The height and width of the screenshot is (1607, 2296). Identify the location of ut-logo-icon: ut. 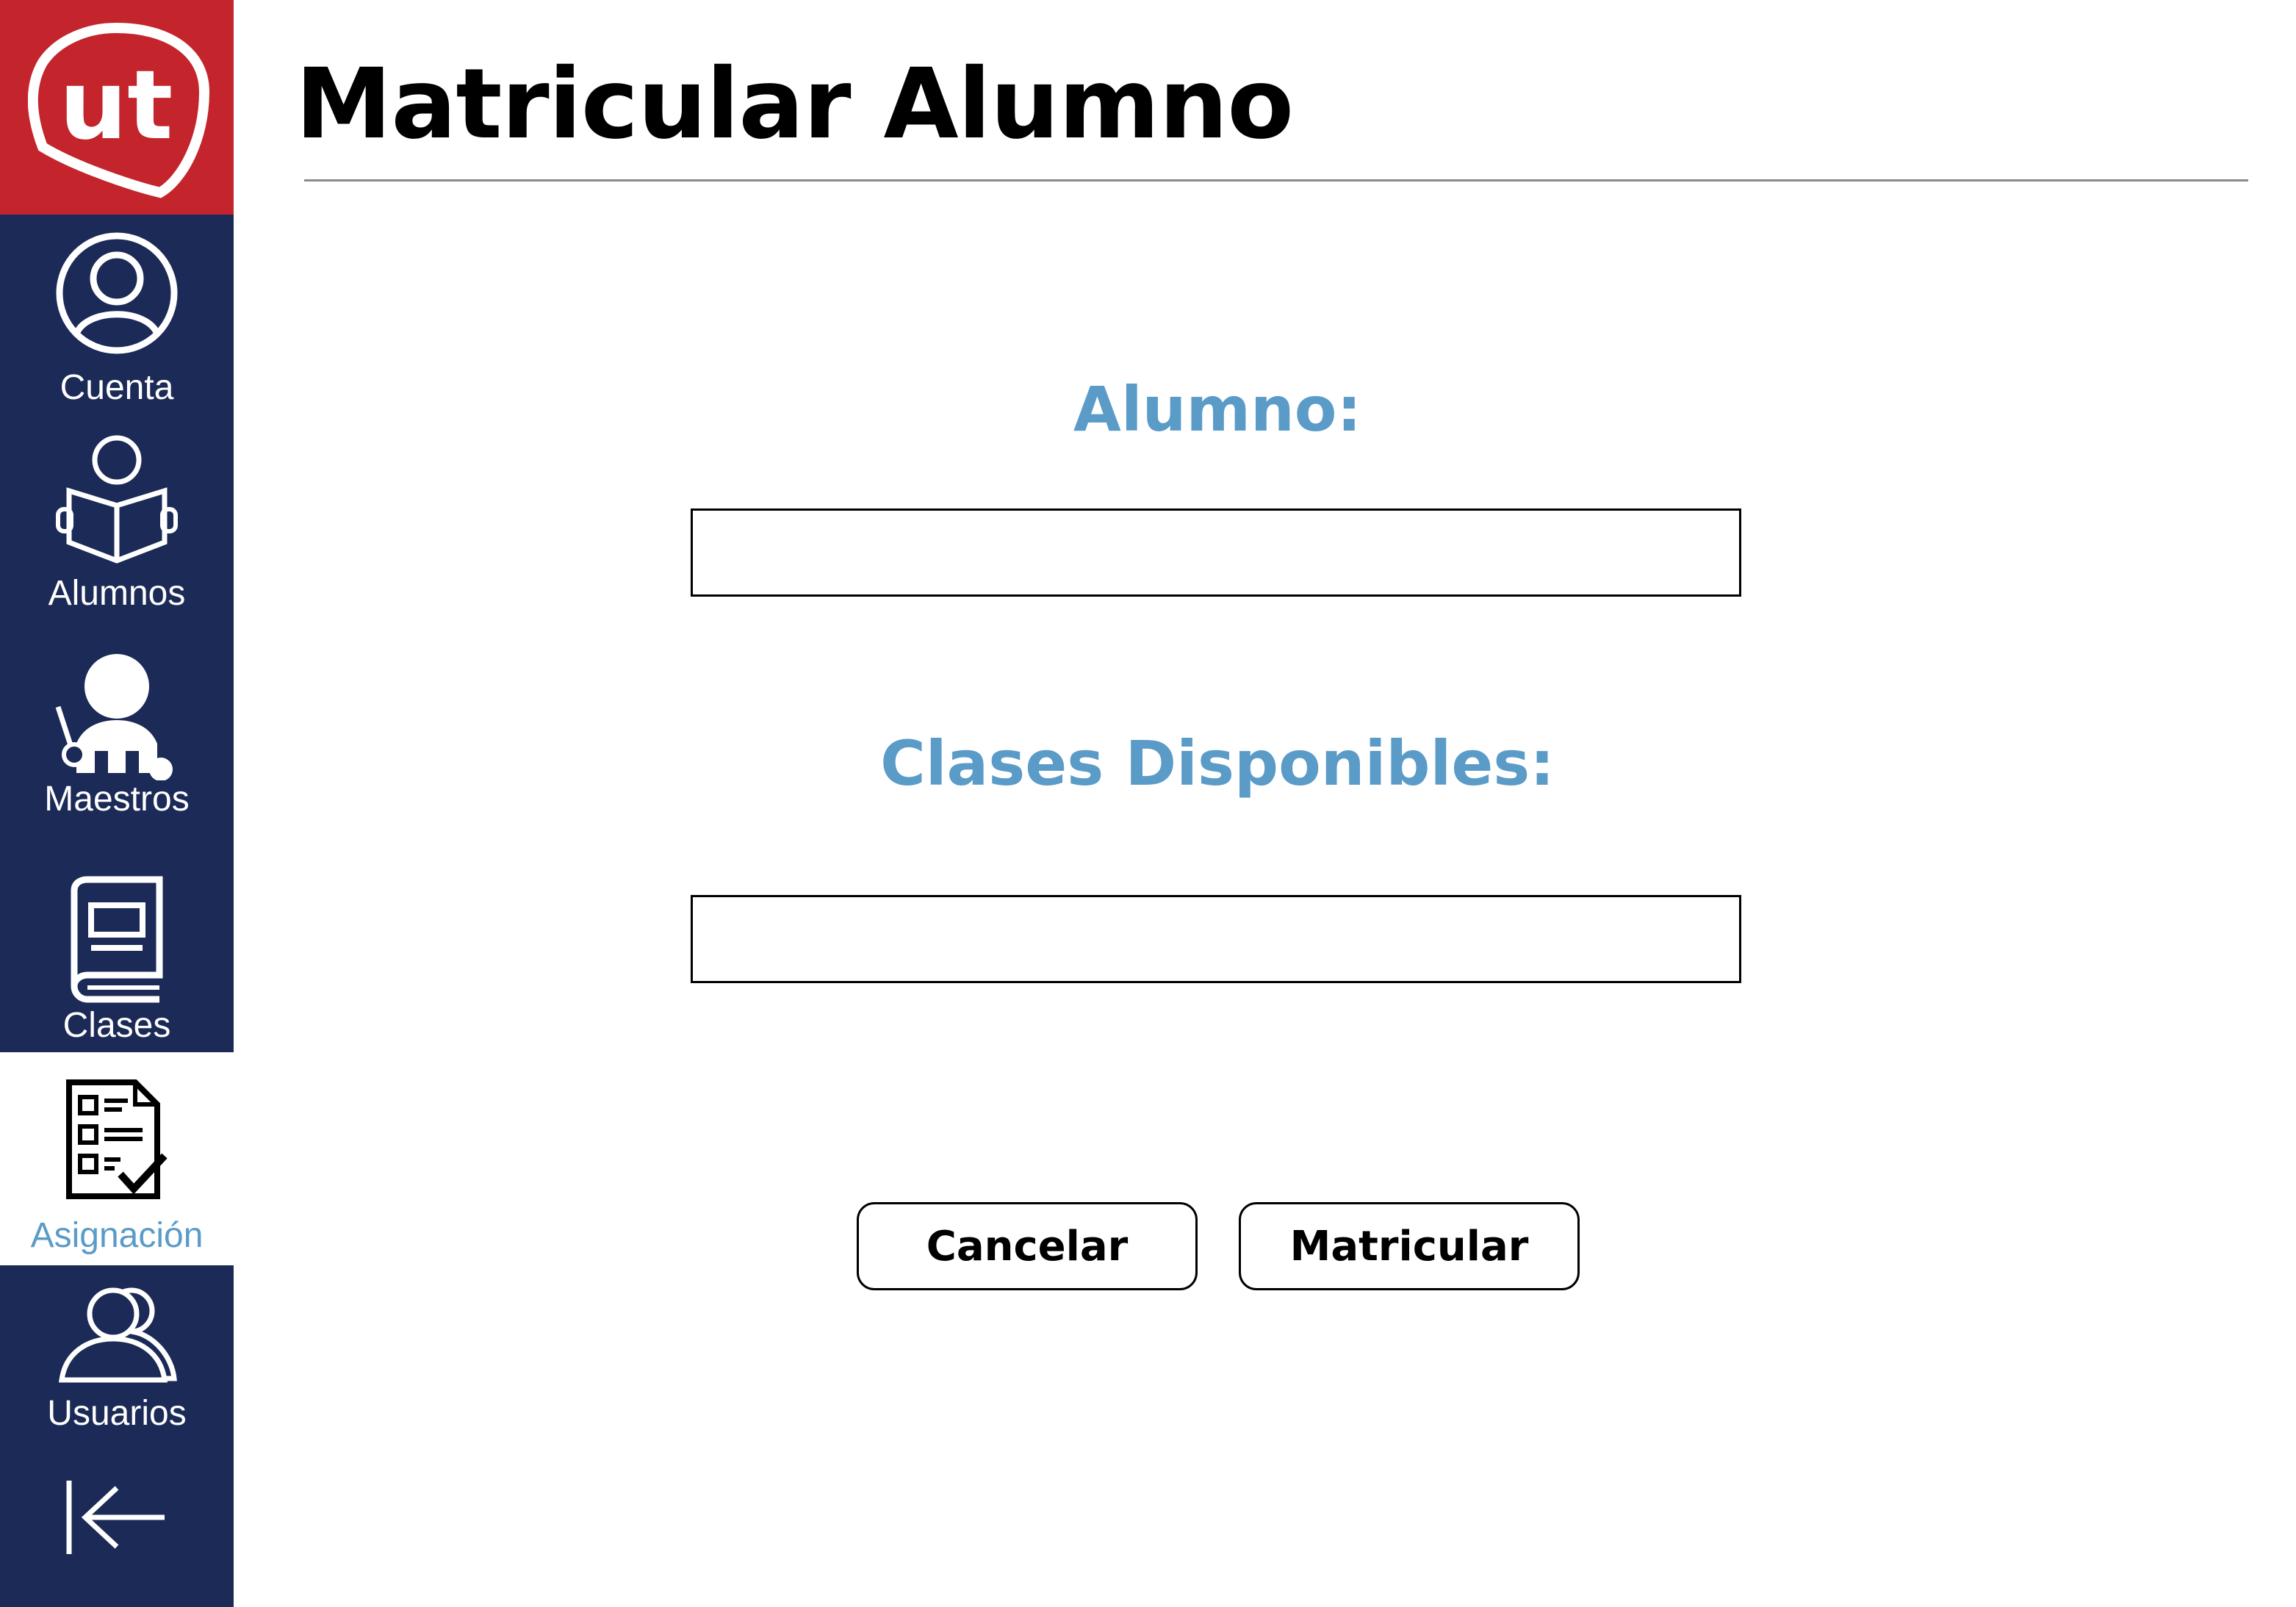
(119, 110).